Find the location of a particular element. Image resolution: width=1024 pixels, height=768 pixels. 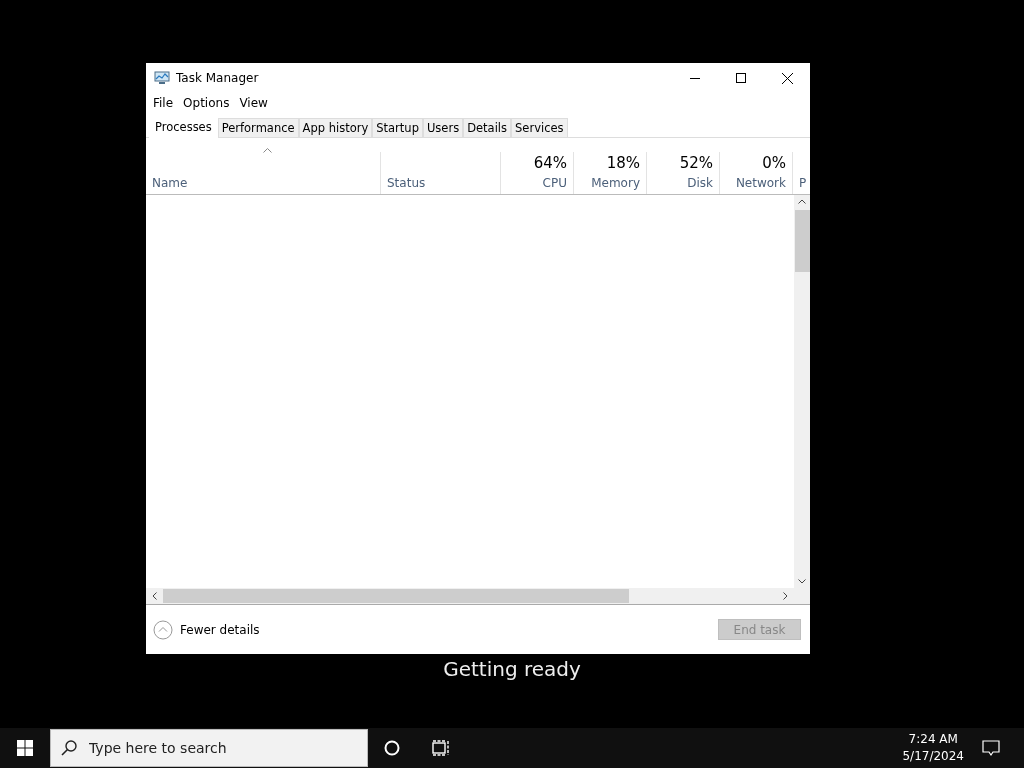

notification-icon is located at coordinates (991, 748).